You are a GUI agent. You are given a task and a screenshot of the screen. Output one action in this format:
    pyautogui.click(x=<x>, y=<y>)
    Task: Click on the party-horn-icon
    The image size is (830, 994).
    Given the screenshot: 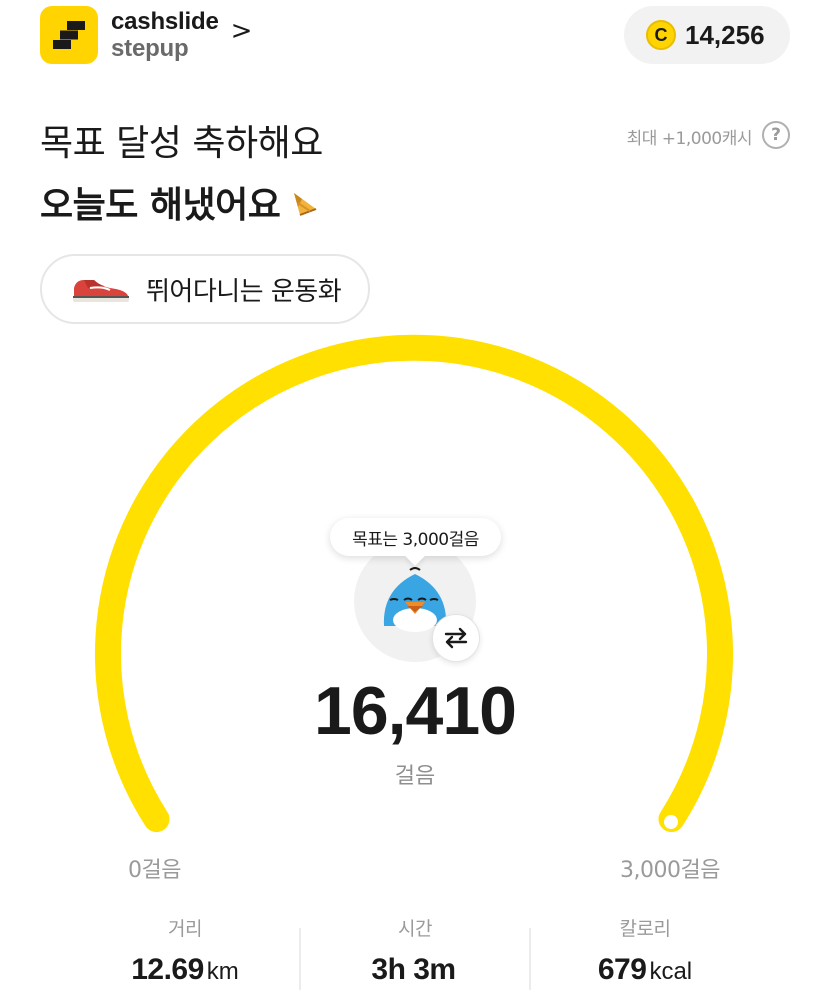 What is the action you would take?
    pyautogui.click(x=305, y=204)
    